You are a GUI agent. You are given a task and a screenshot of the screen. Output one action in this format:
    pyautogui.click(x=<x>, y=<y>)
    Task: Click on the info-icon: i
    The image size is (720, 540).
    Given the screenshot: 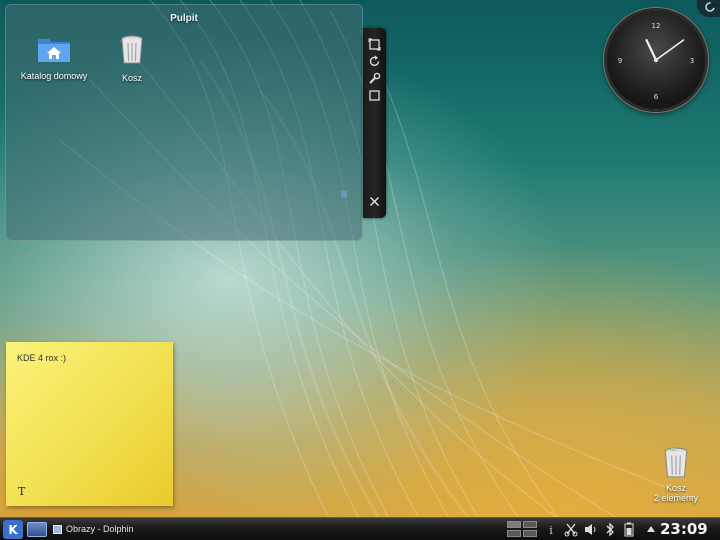 What is the action you would take?
    pyautogui.click(x=551, y=529)
    